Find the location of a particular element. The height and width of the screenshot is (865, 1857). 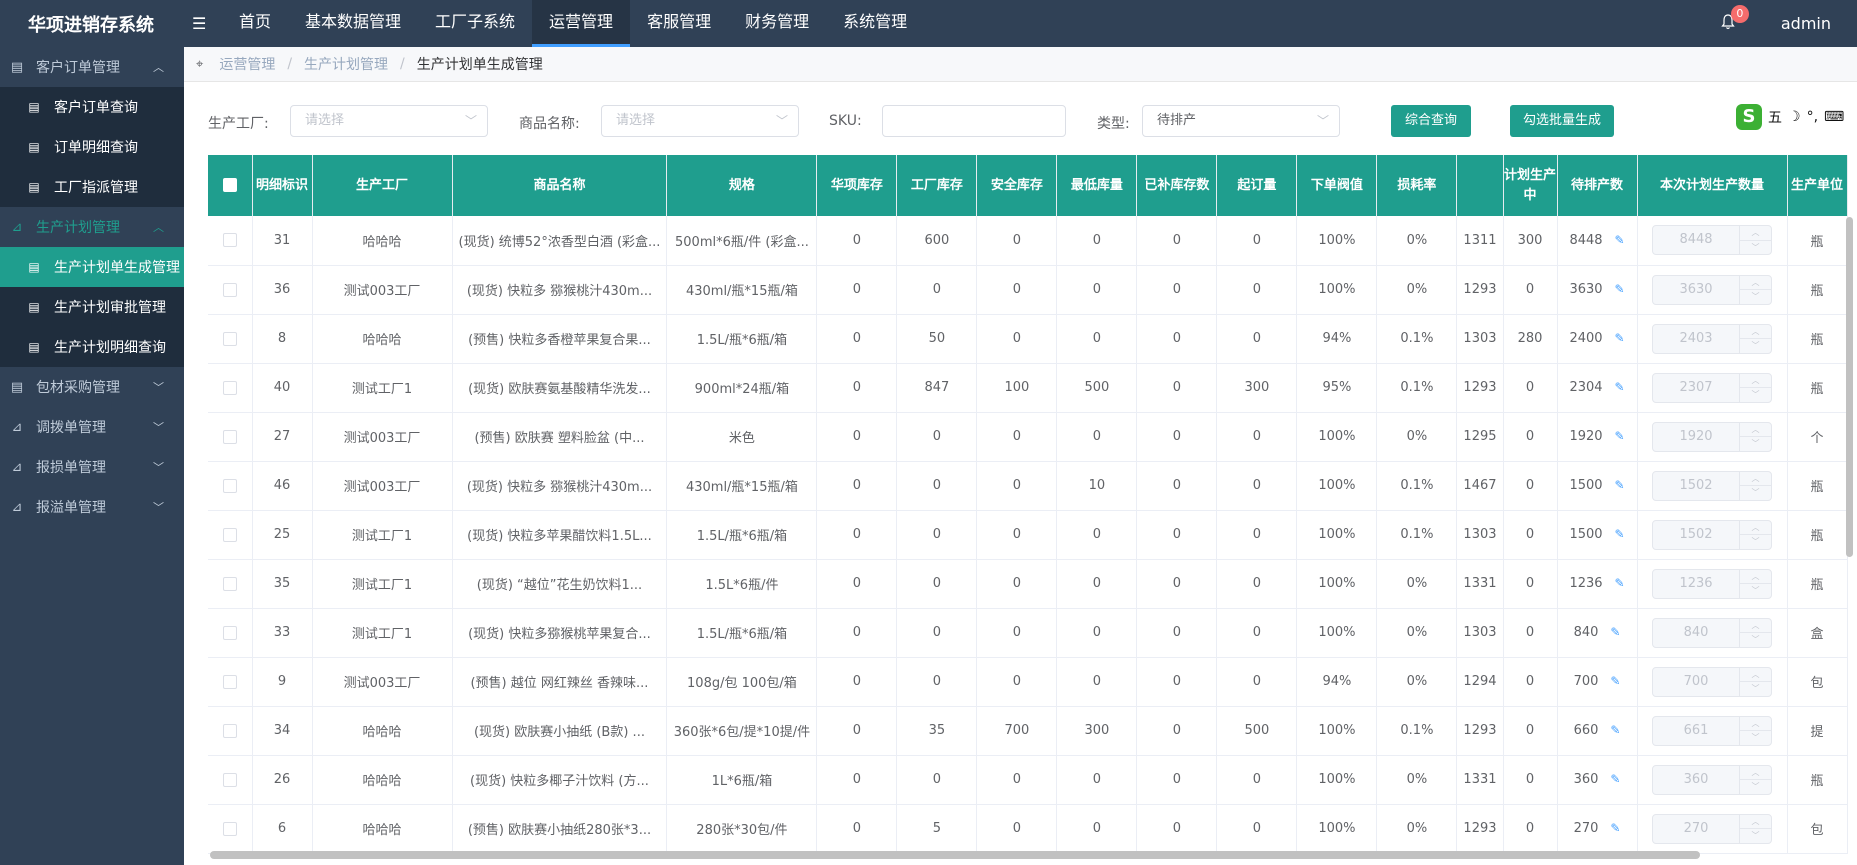

plan-qty-value: 360 is located at coordinates (1696, 780).